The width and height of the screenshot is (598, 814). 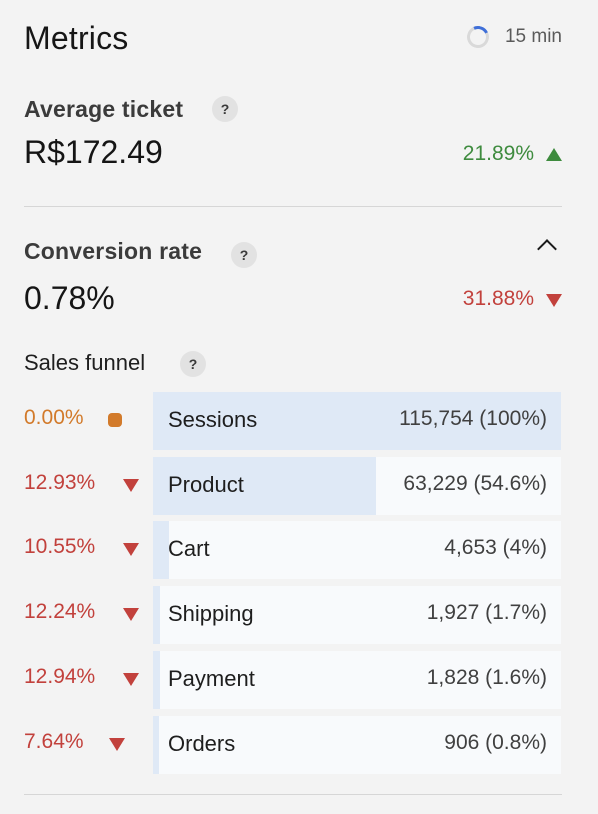 I want to click on funnel-stage-count: 63,229 (54.6%), so click(x=475, y=483).